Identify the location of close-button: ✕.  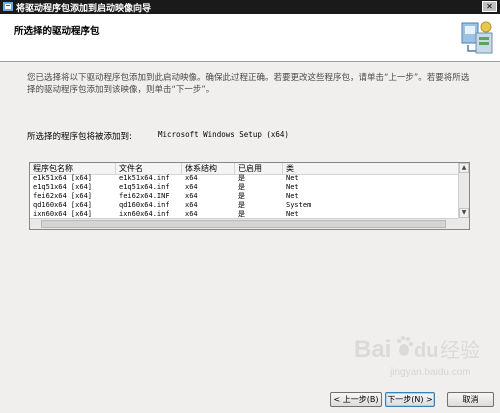
(489, 6).